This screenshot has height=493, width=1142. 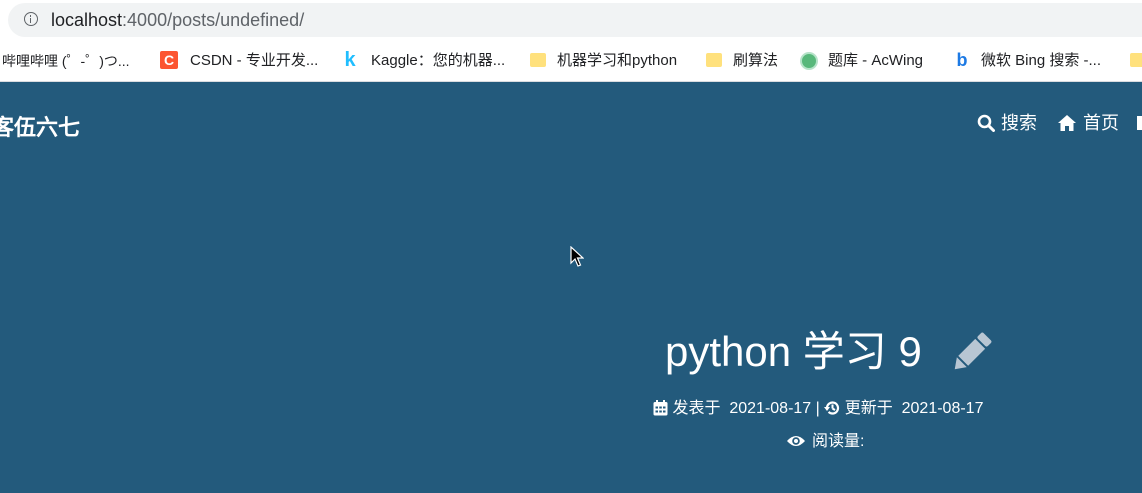 I want to click on updated-label: 更新于, so click(x=868, y=408).